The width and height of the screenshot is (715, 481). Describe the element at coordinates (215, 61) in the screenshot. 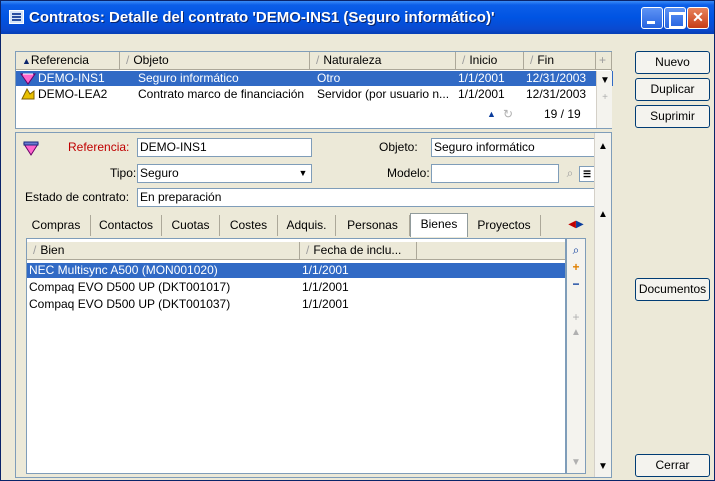

I see `column-header-objeto: / Objeto` at that location.